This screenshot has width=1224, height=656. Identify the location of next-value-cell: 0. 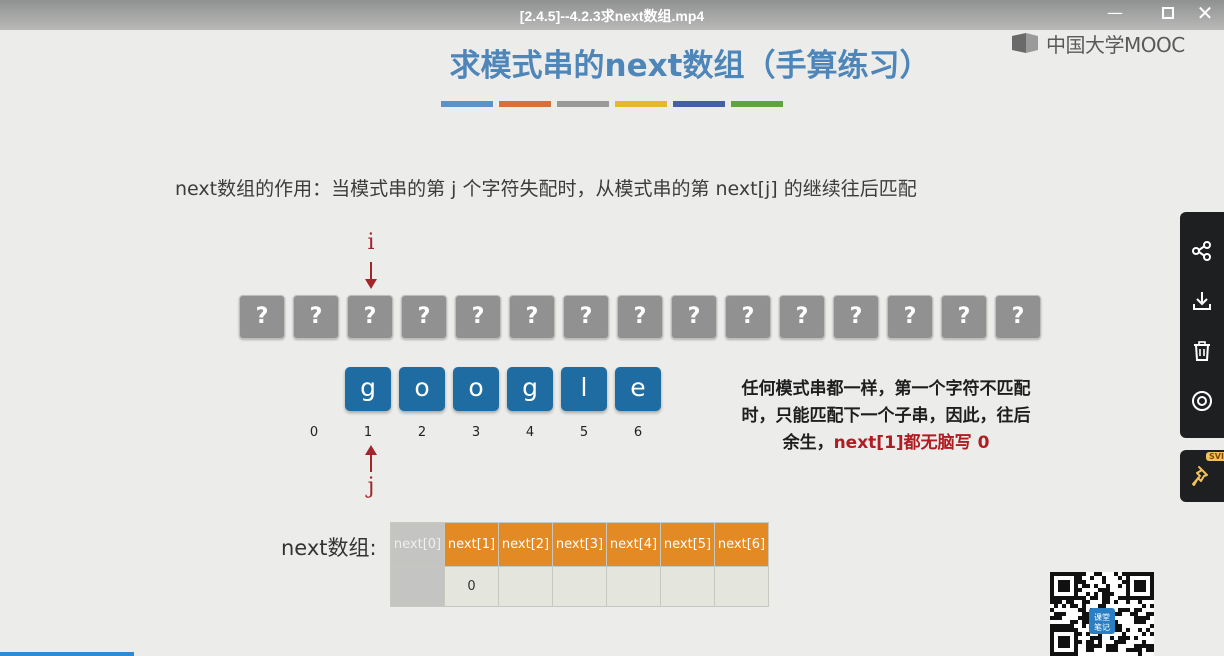
(471, 586).